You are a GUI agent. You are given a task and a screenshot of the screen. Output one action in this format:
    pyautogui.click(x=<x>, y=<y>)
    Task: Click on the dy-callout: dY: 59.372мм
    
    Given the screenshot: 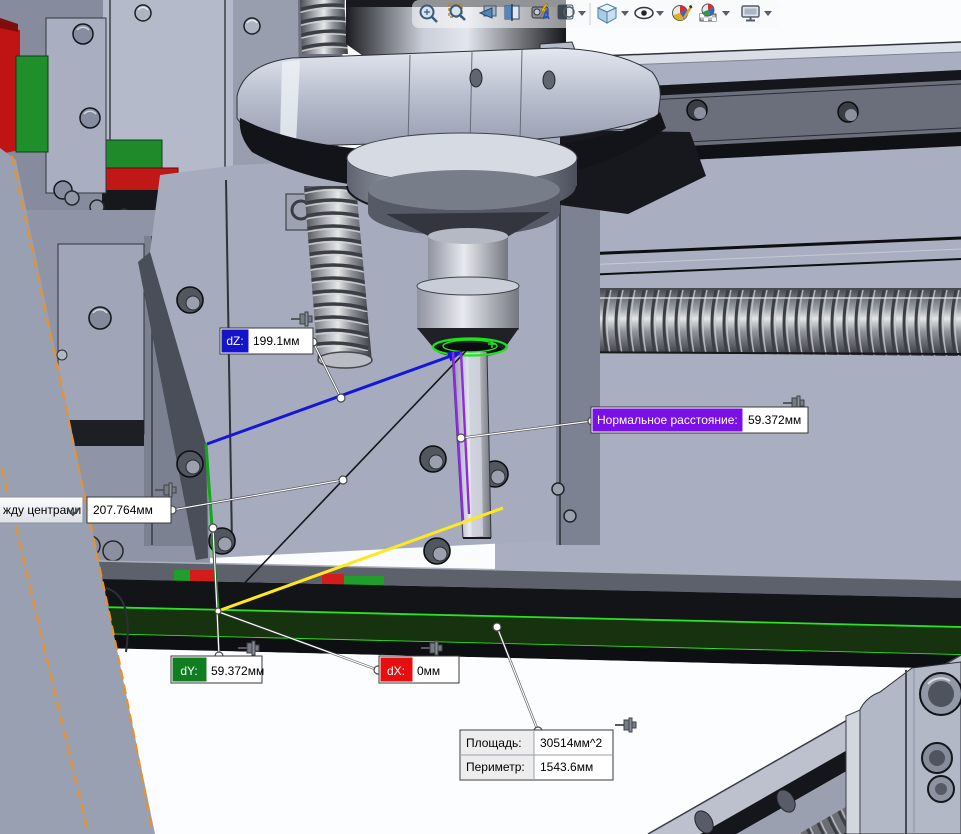 What is the action you would take?
    pyautogui.click(x=217, y=669)
    